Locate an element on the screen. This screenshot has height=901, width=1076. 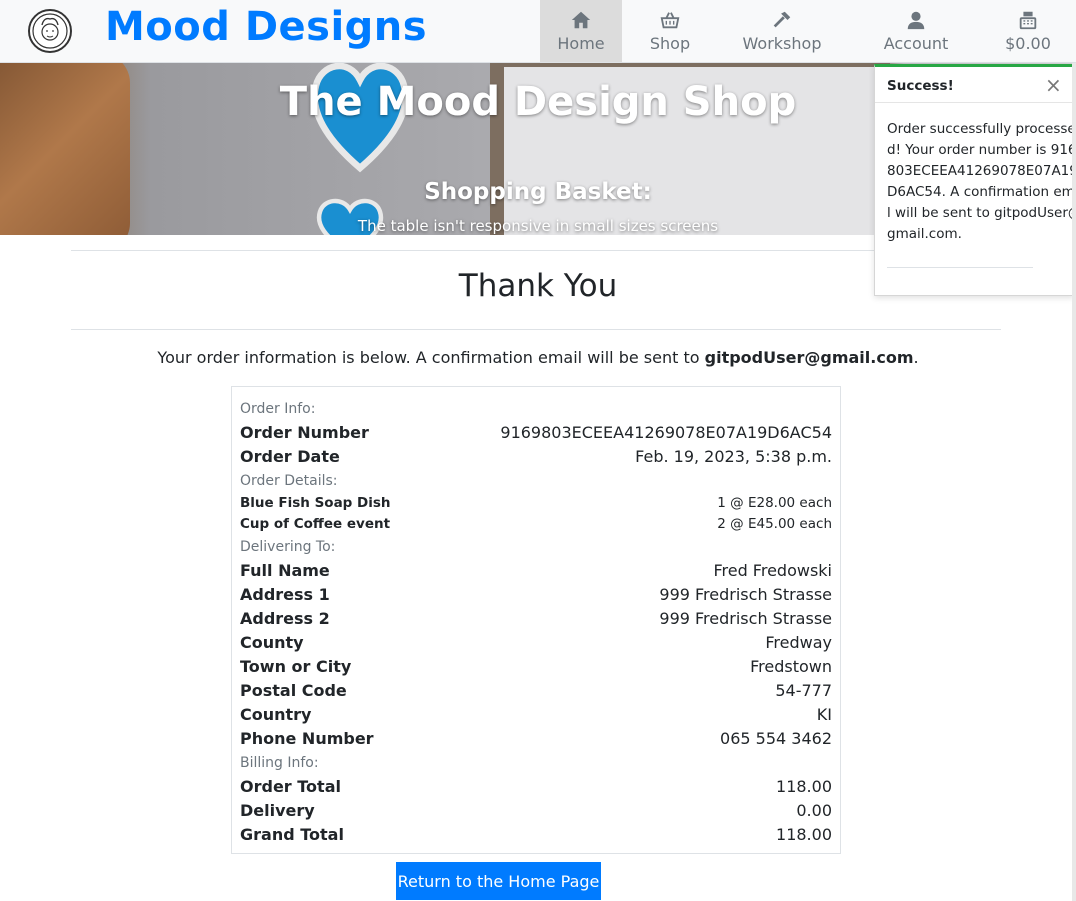
delivery-value: KI is located at coordinates (824, 714).